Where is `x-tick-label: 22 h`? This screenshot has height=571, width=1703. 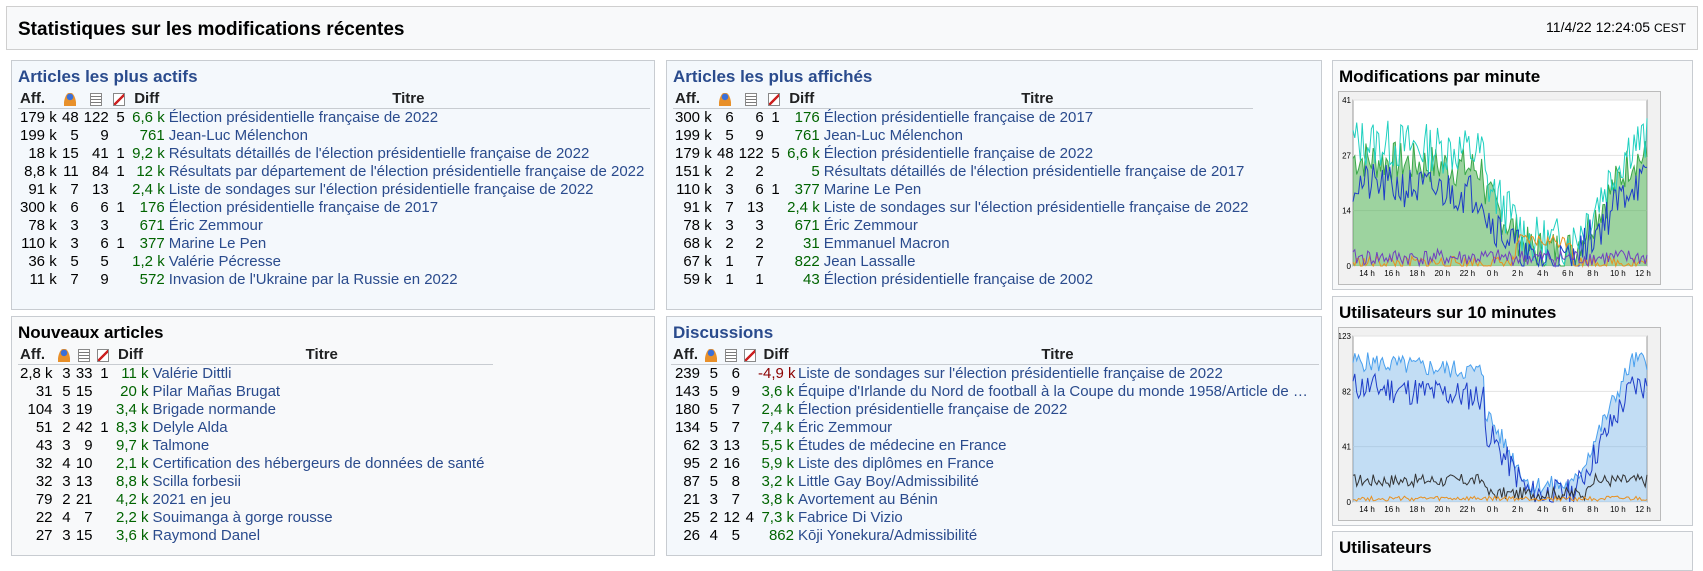
x-tick-label: 22 h is located at coordinates (1468, 273).